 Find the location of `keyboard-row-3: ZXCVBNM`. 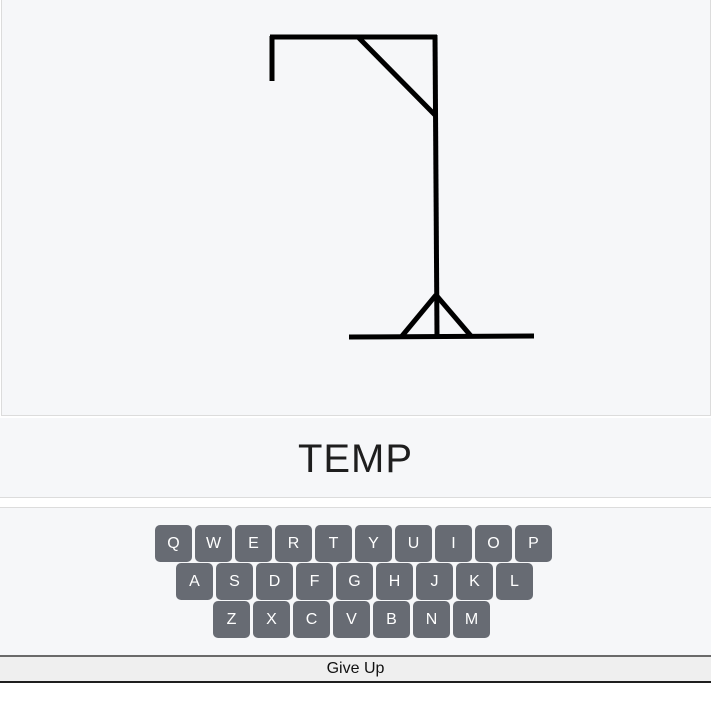

keyboard-row-3: ZXCVBNM is located at coordinates (351, 619).